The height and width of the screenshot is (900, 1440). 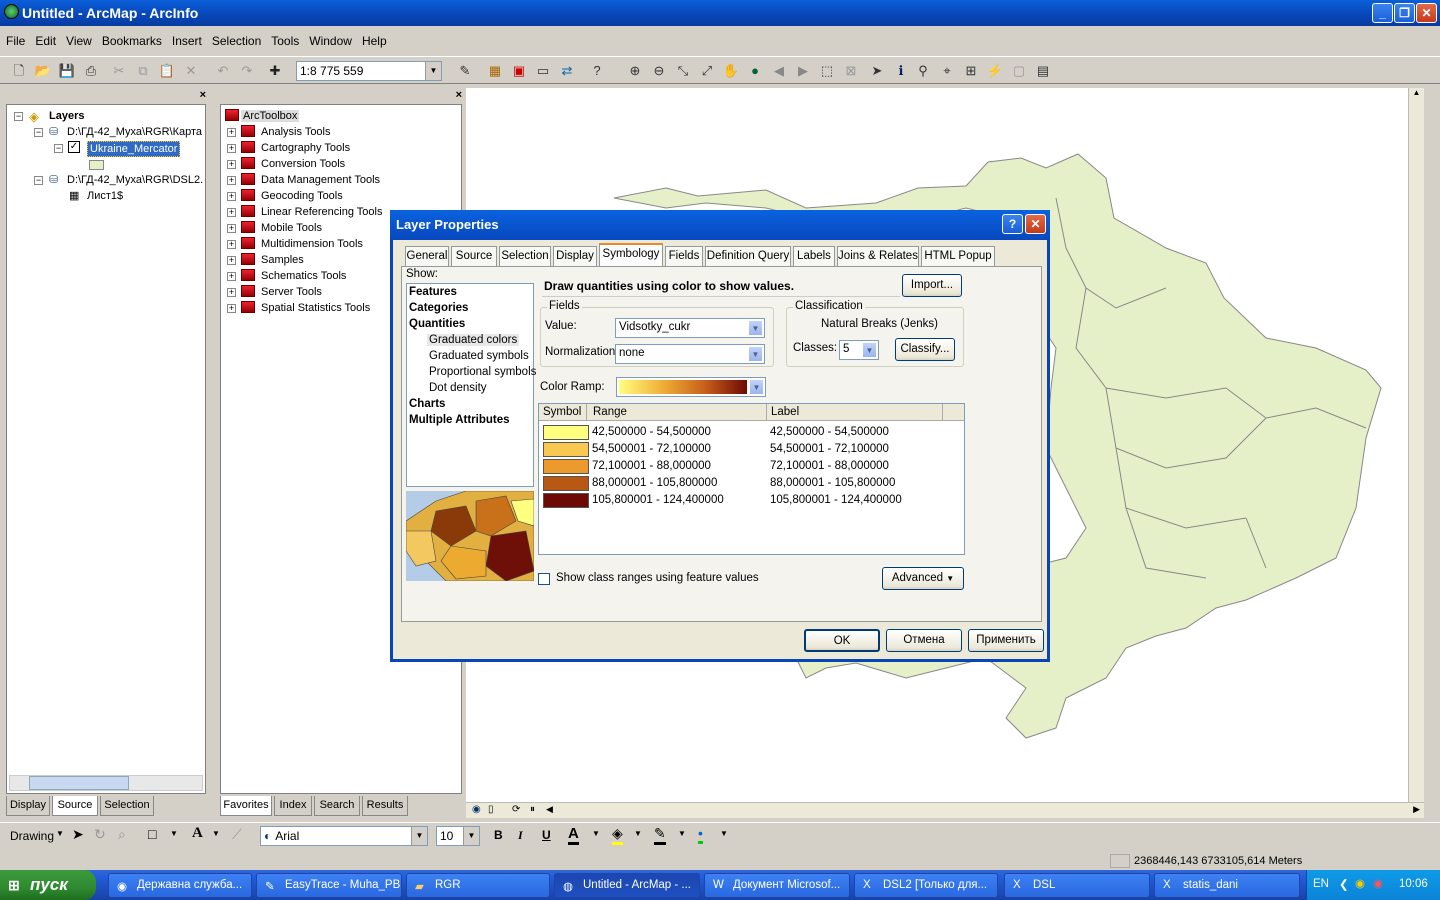 I want to click on show-item-quantities: Quantities, so click(x=437, y=324).